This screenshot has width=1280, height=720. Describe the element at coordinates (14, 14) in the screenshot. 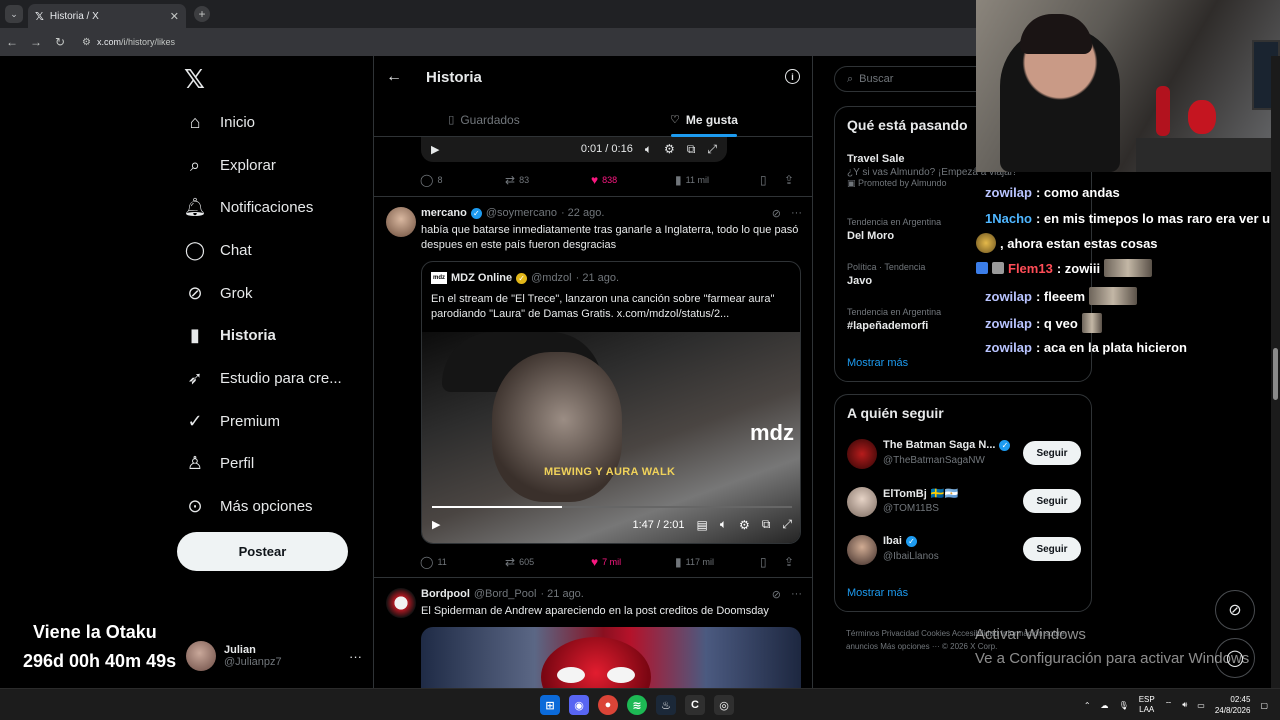

I see `tab-search-icon: ⌄` at that location.